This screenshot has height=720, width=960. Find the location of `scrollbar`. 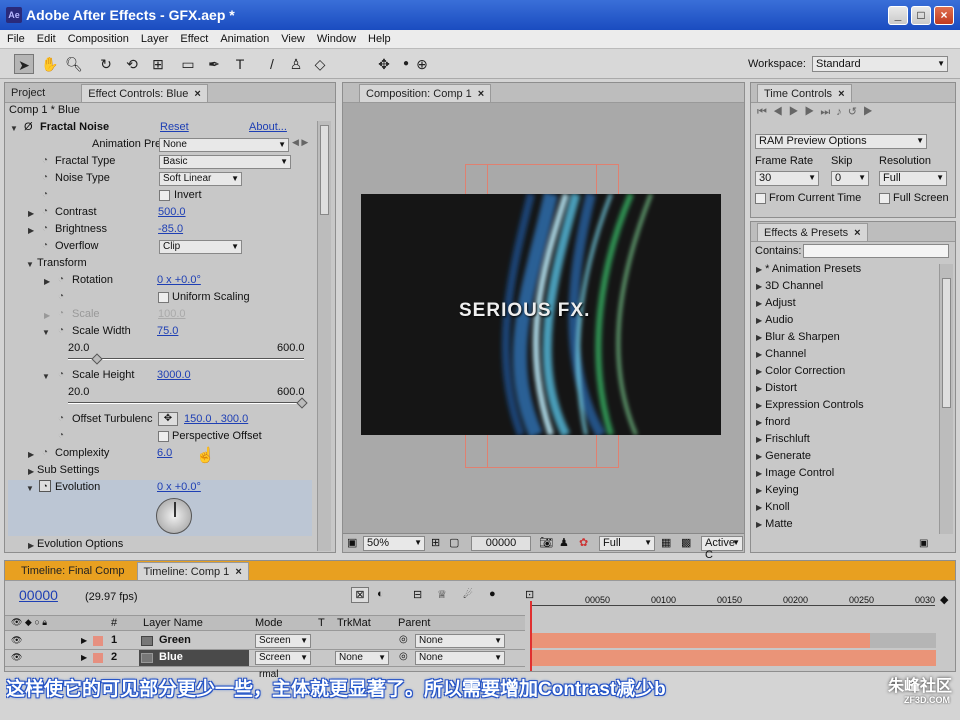

scrollbar is located at coordinates (946, 399).